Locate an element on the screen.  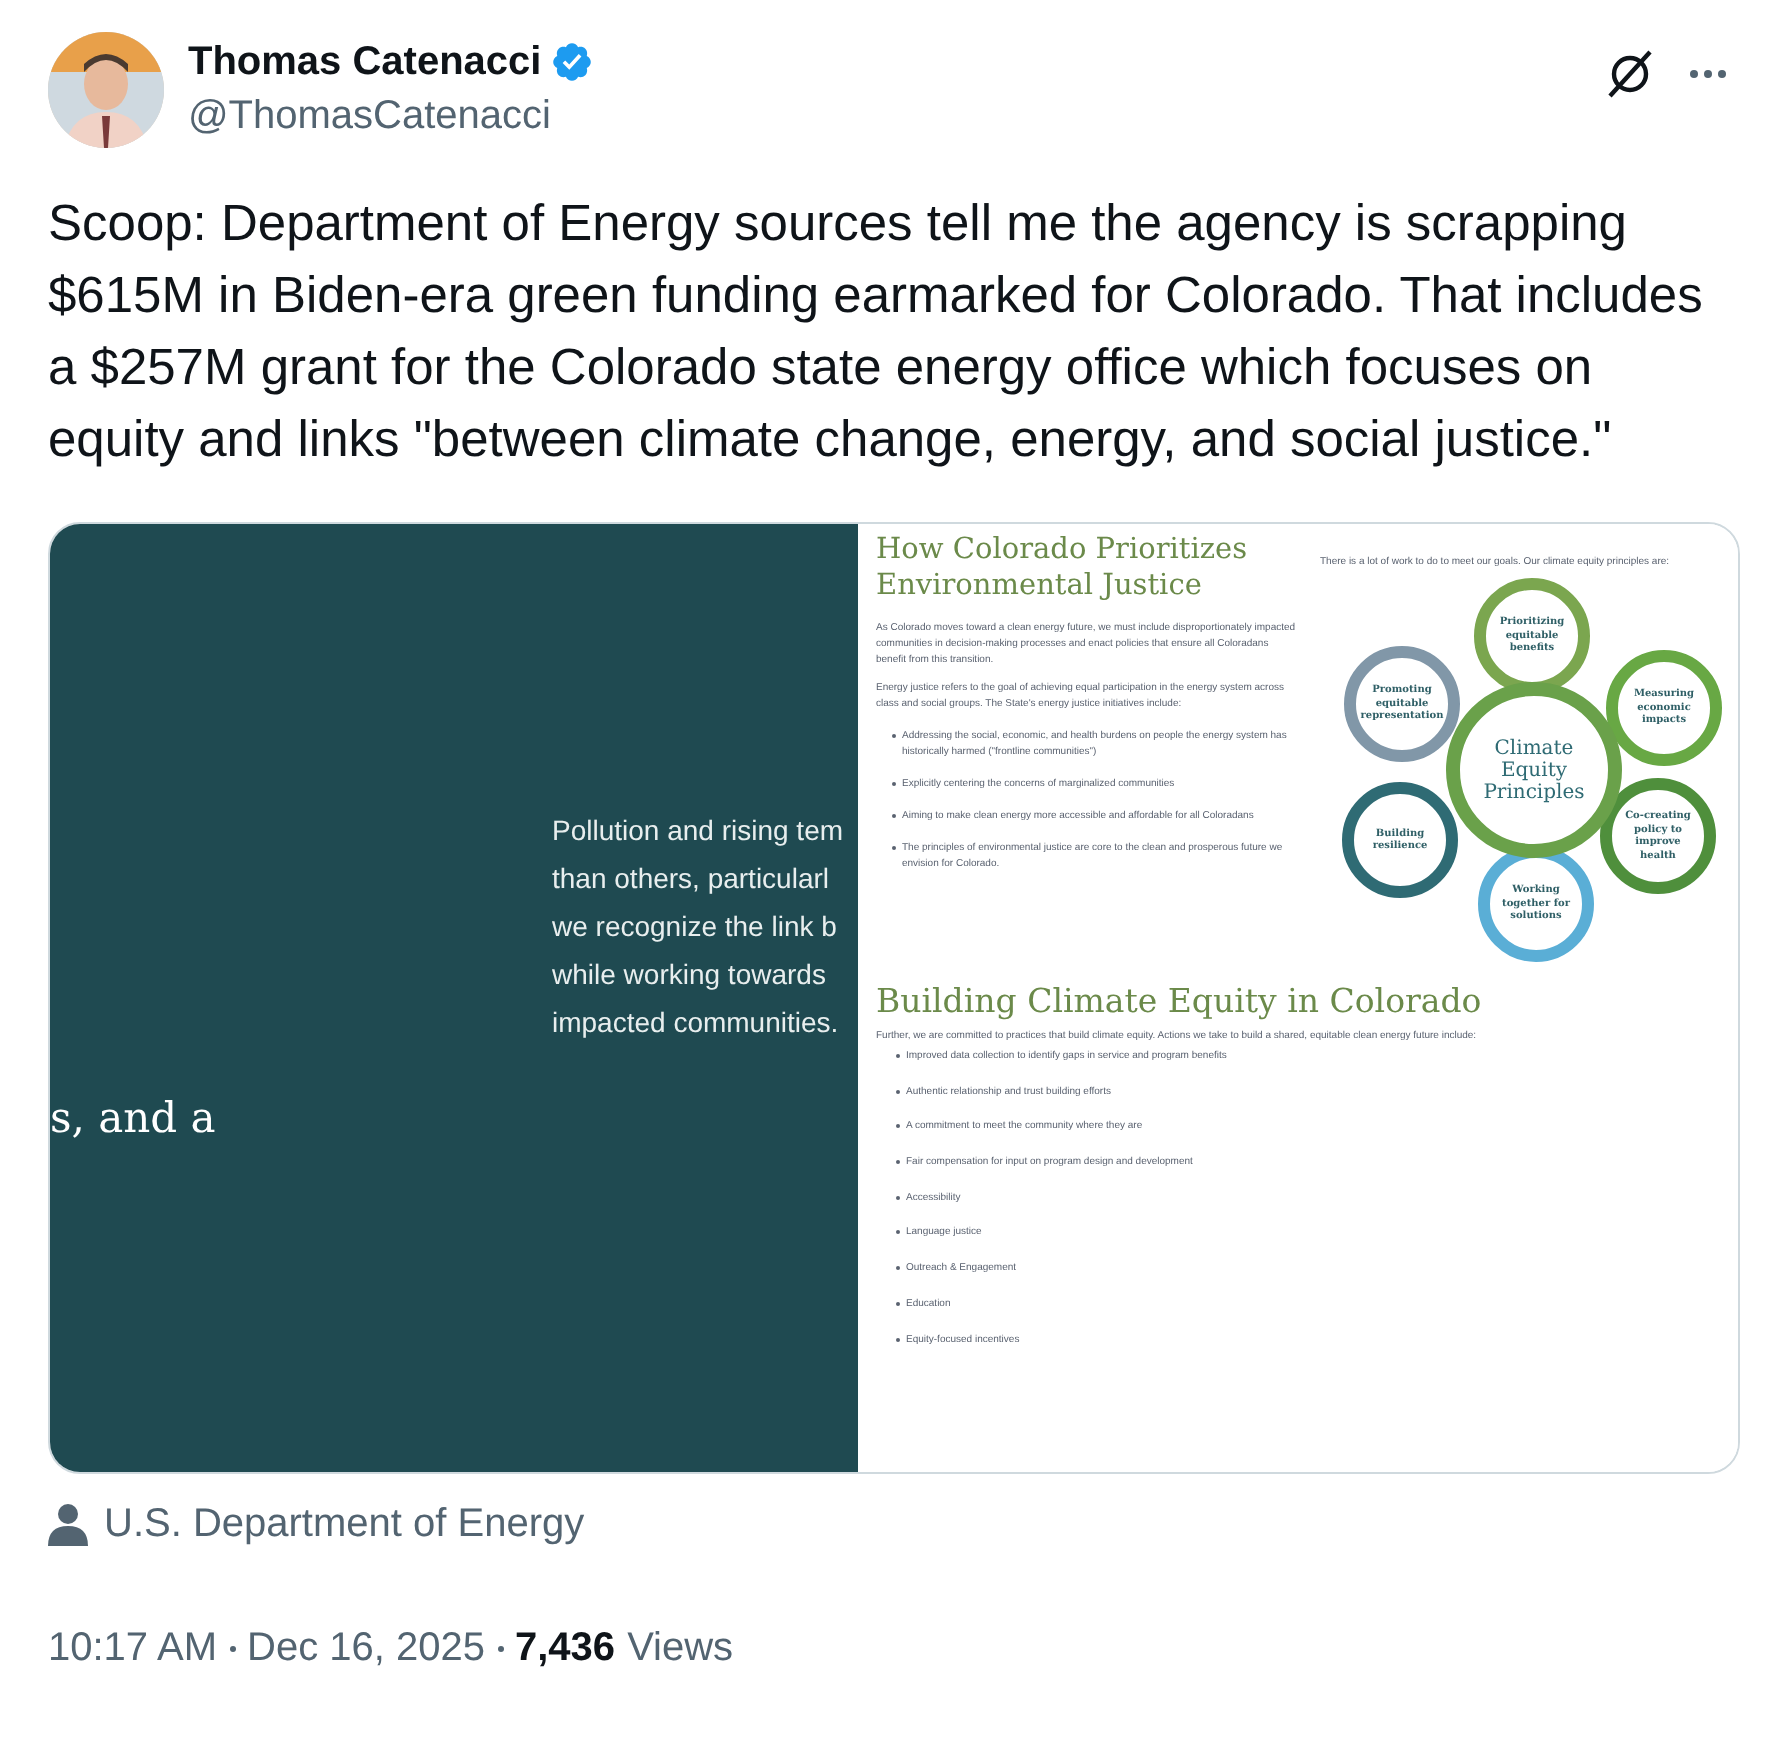
author-name: Thomas Catenacci is located at coordinates (365, 62).